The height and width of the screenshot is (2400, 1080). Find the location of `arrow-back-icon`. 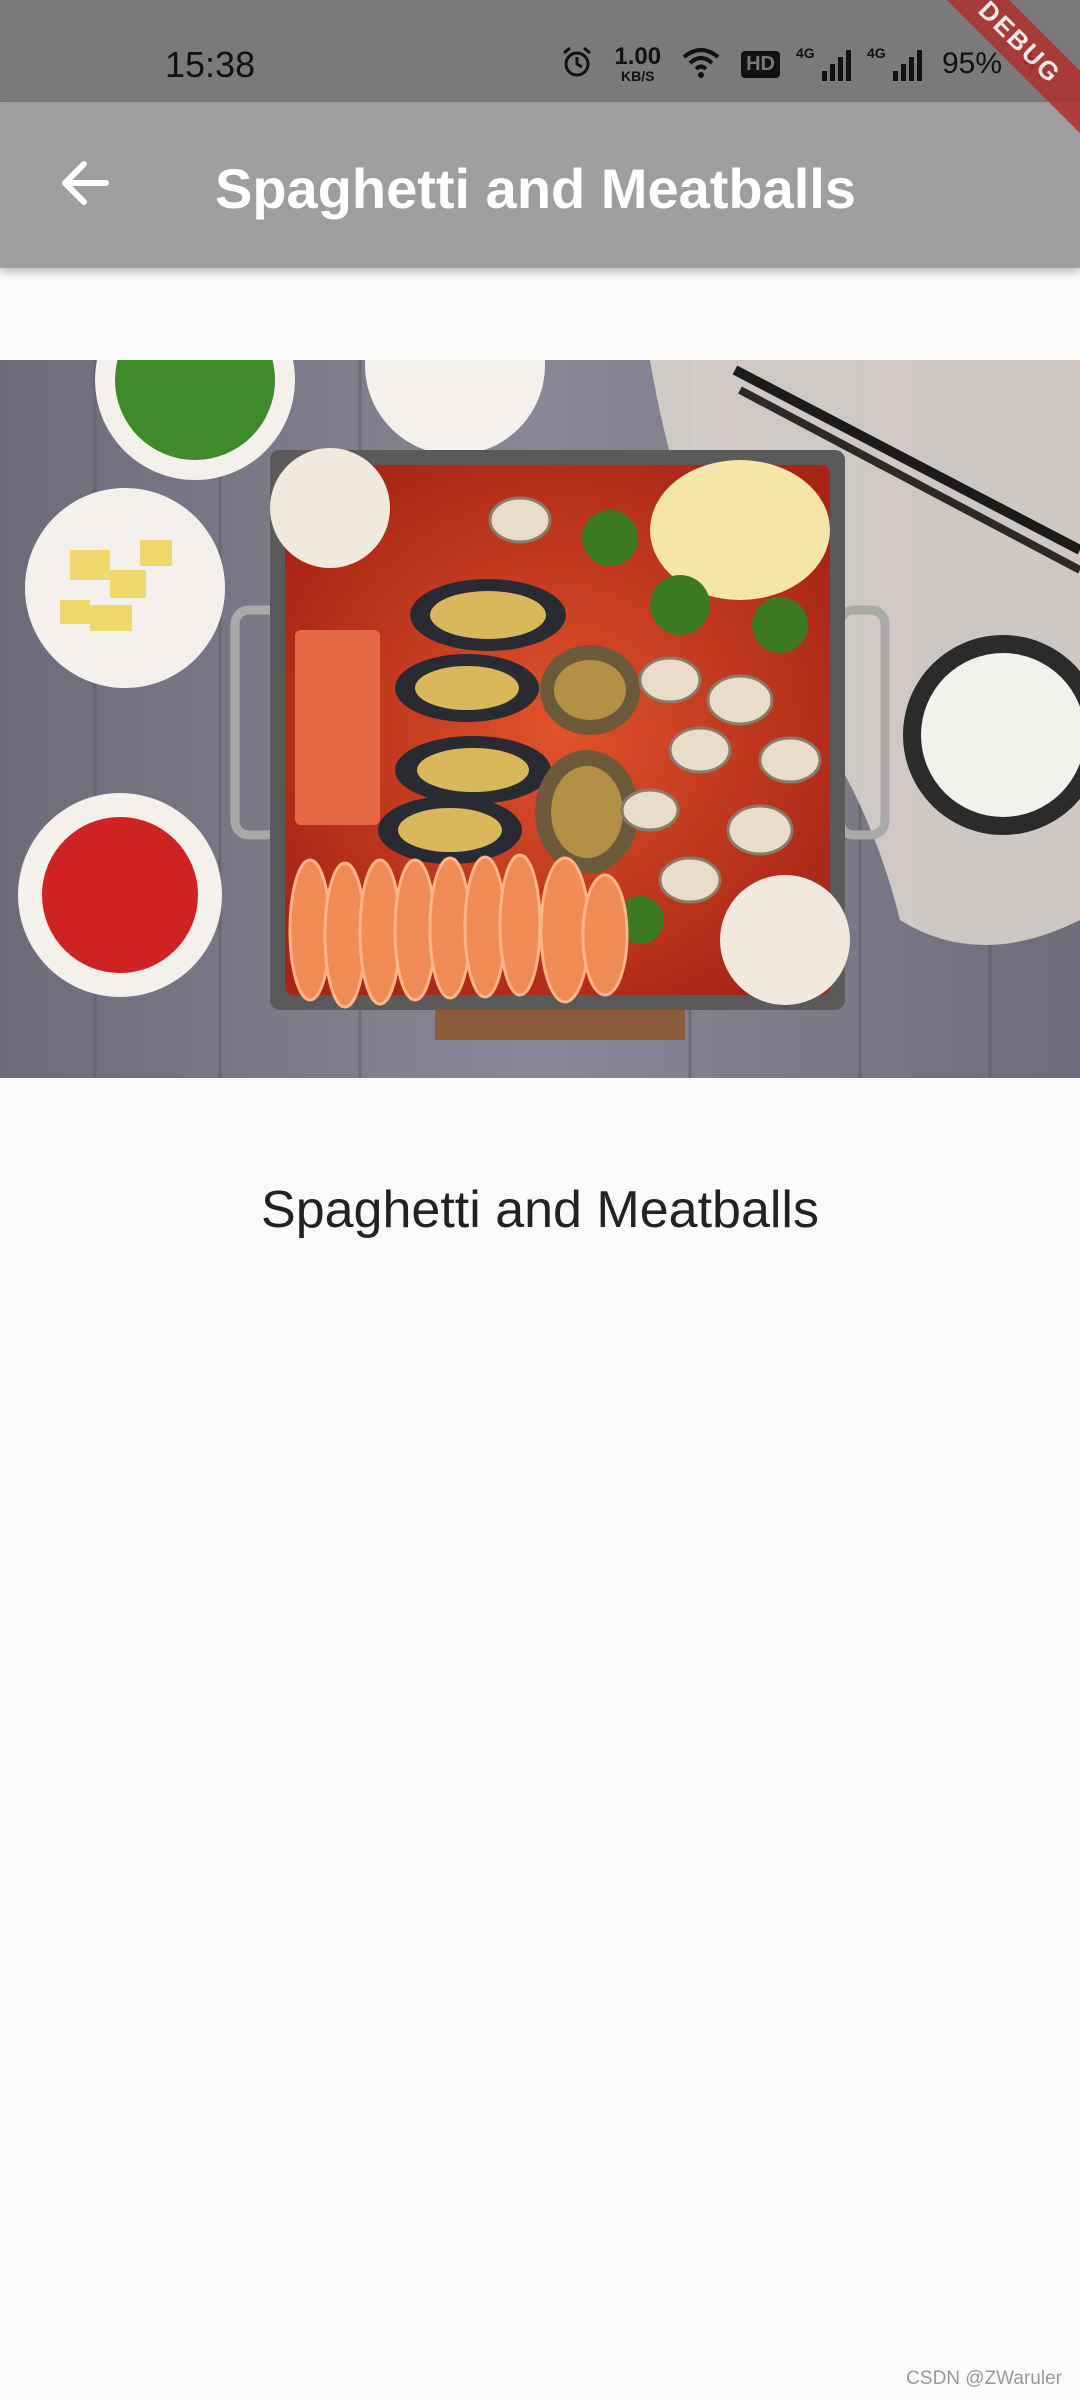

arrow-back-icon is located at coordinates (84, 185).